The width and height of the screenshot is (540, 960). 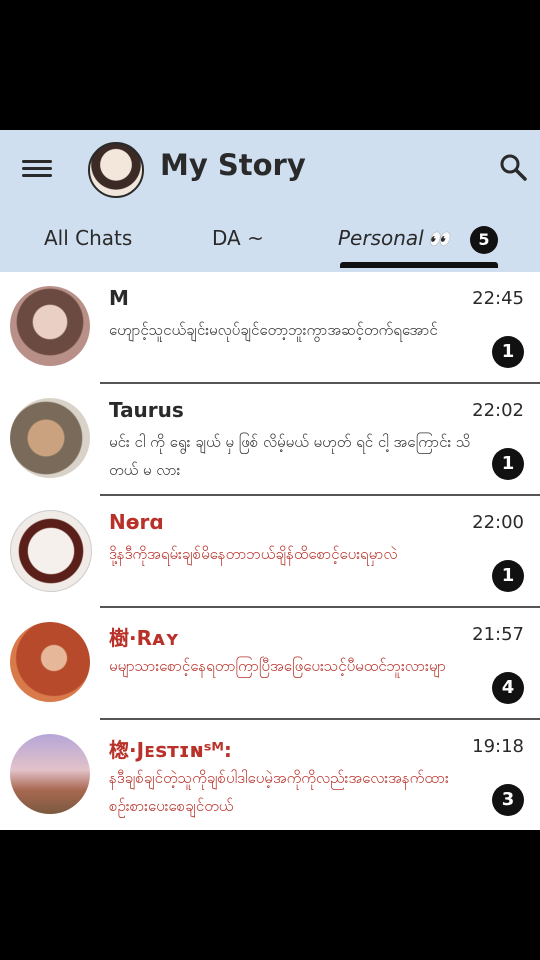 What do you see at coordinates (498, 298) in the screenshot?
I see `chat-time: 22:45` at bounding box center [498, 298].